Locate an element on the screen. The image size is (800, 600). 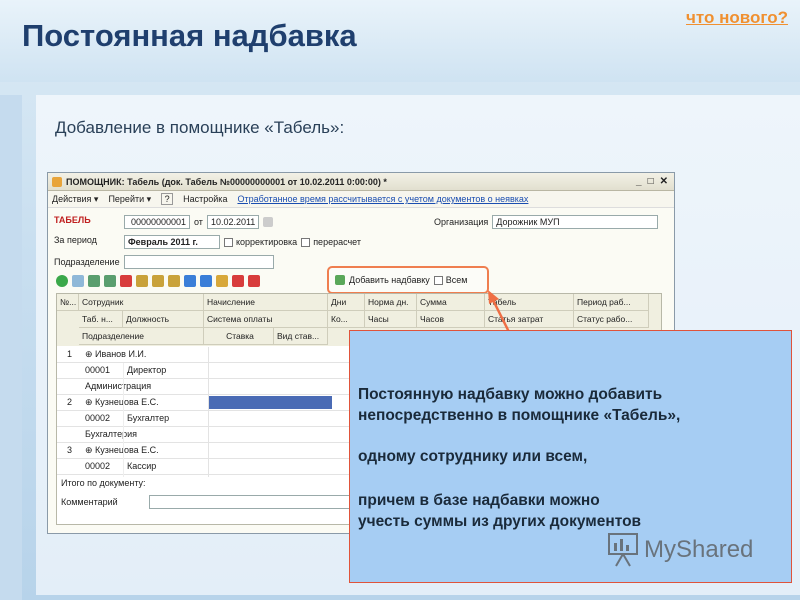
org-label: Организация is located at coordinates (461, 222).